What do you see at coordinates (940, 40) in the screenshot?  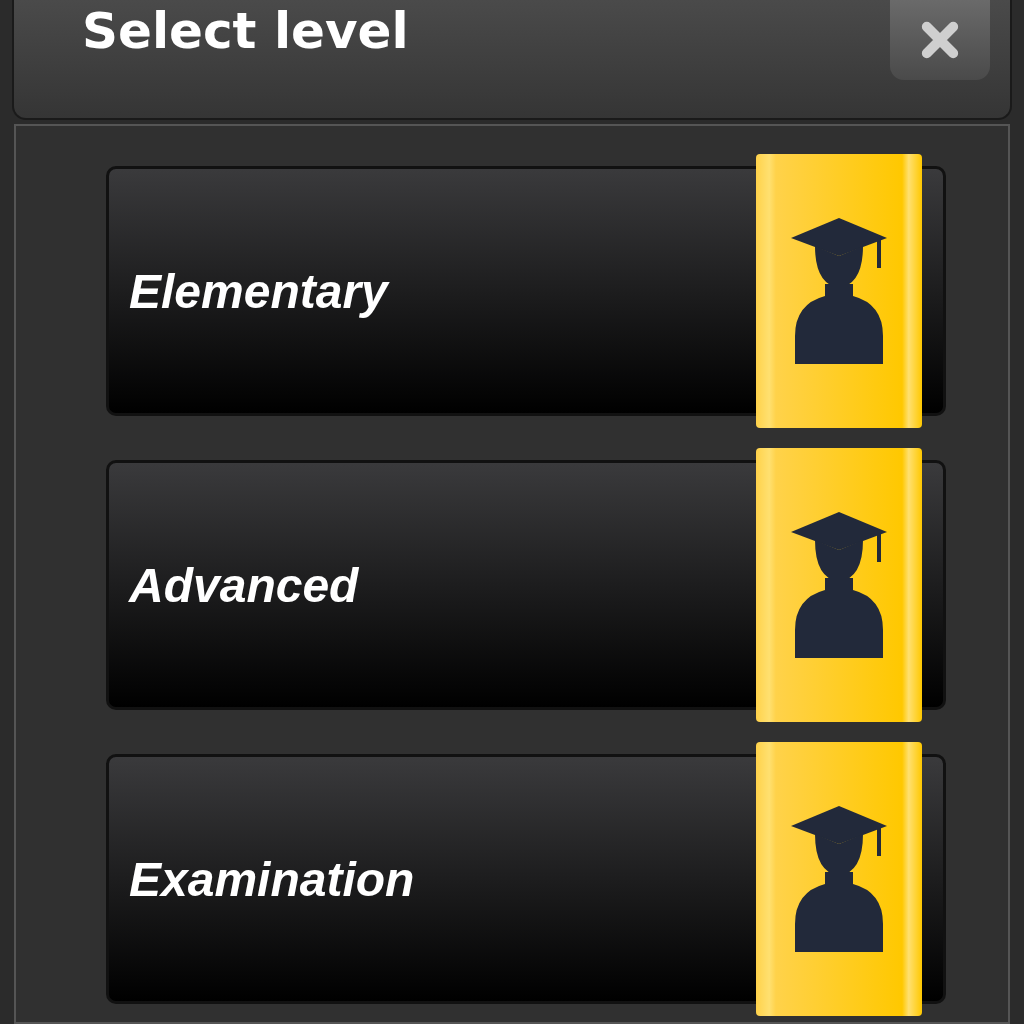 I see `close-button` at bounding box center [940, 40].